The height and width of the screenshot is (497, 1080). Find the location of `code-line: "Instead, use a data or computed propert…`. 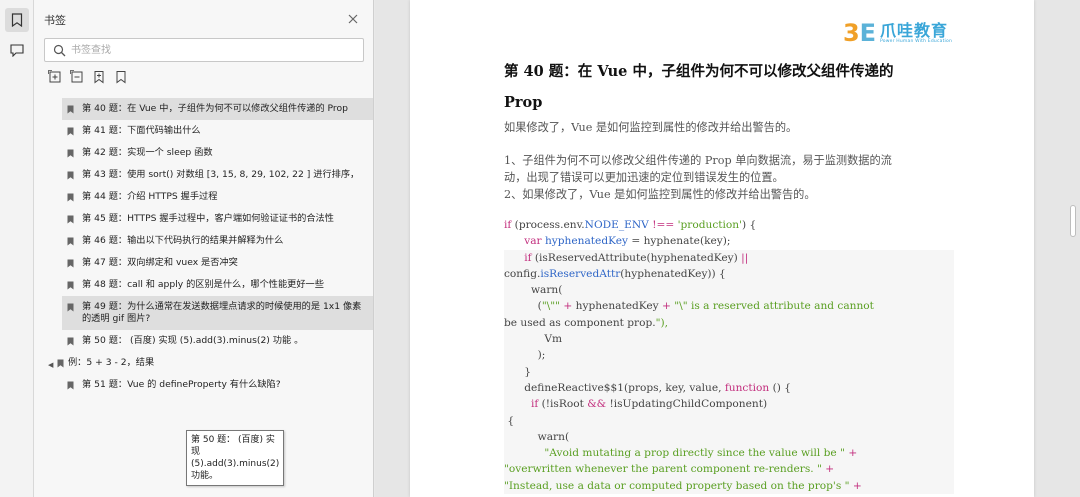

code-line: "Instead, use a data or computed propert… is located at coordinates (729, 486).